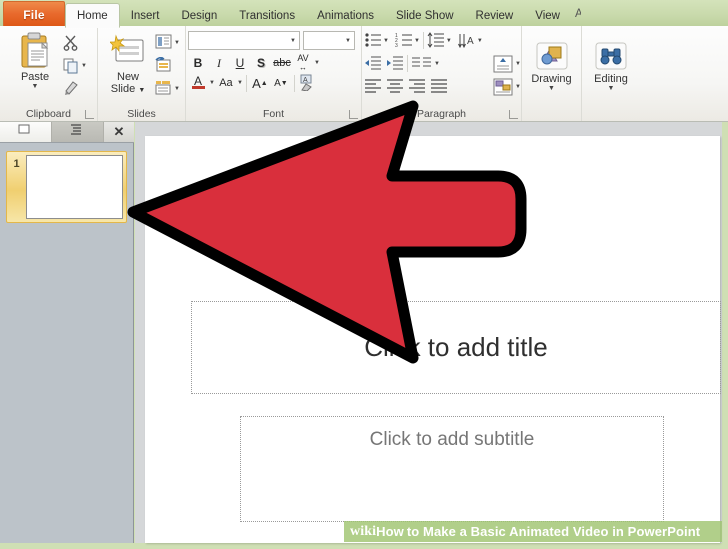 This screenshot has width=728, height=549. I want to click on line-spacing-icon, so click(436, 40).